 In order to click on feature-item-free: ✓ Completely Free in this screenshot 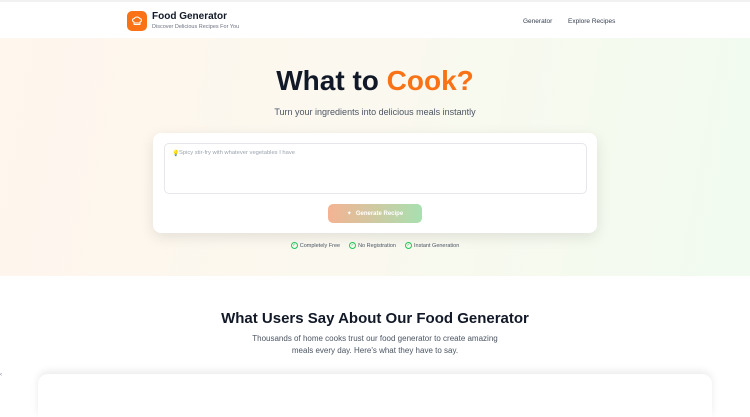, I will do `click(315, 245)`.